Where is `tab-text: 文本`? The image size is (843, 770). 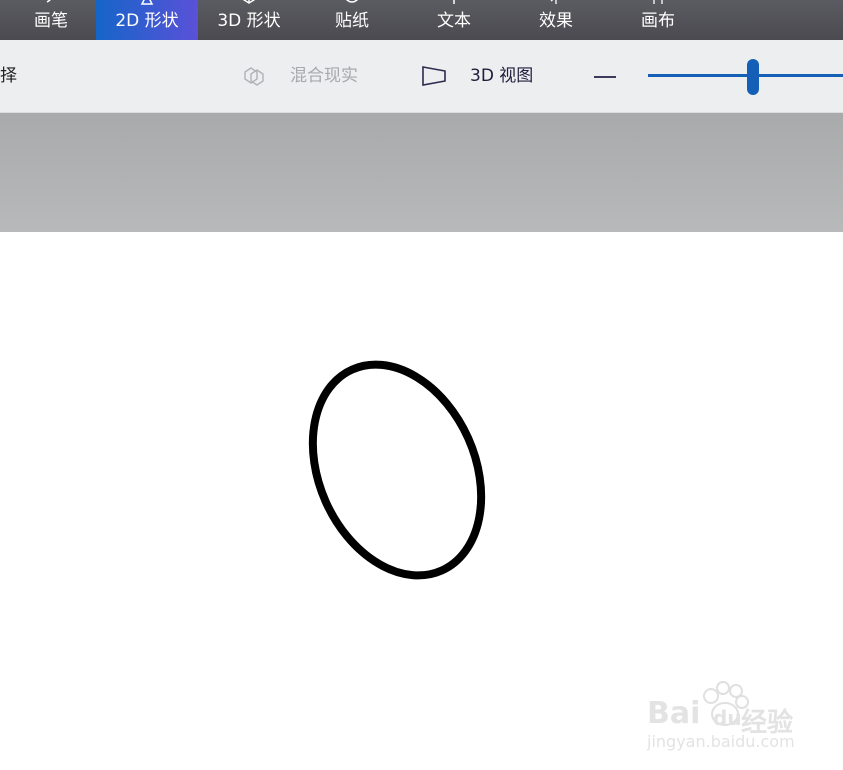 tab-text: 文本 is located at coordinates (454, 20).